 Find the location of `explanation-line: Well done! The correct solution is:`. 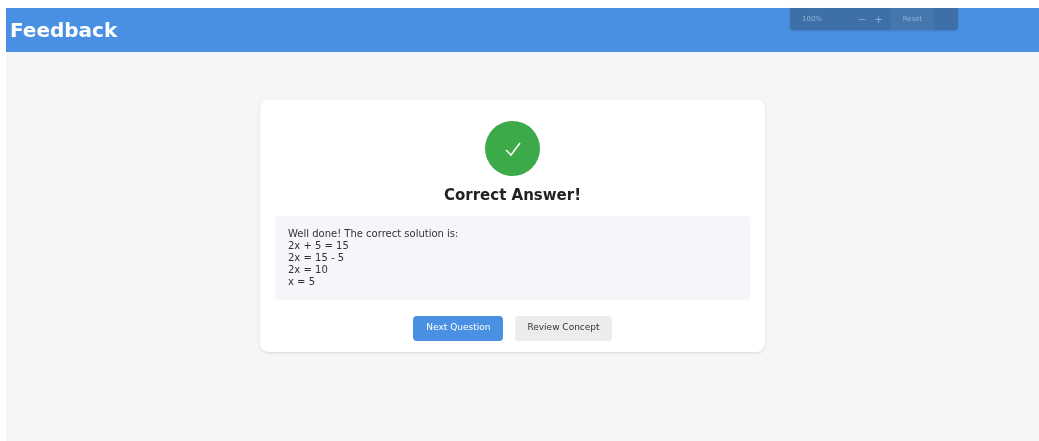

explanation-line: Well done! The correct solution is: is located at coordinates (374, 233).